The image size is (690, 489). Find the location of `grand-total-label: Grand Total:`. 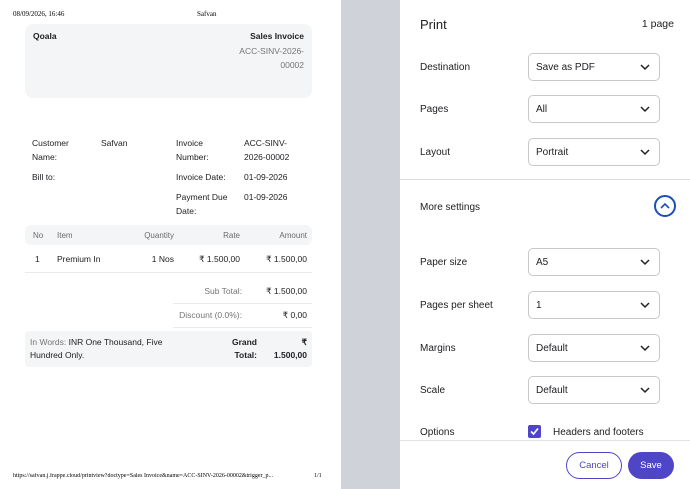

grand-total-label: Grand Total: is located at coordinates (244, 348).